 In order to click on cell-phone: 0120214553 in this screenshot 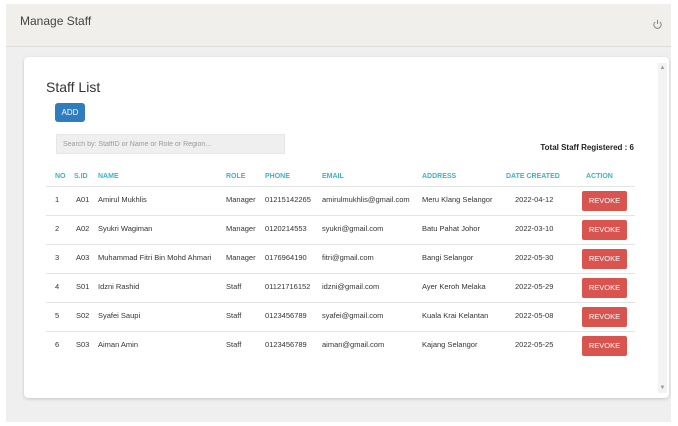, I will do `click(286, 228)`.